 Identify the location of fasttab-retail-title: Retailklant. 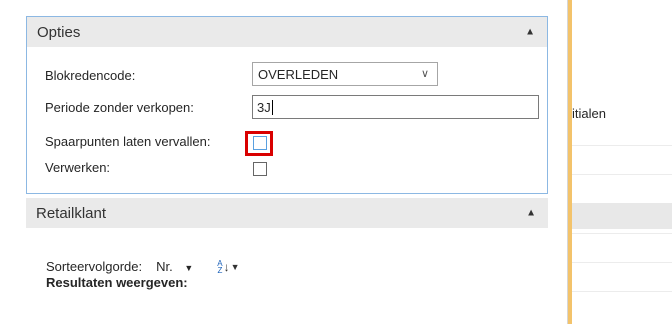
(71, 213).